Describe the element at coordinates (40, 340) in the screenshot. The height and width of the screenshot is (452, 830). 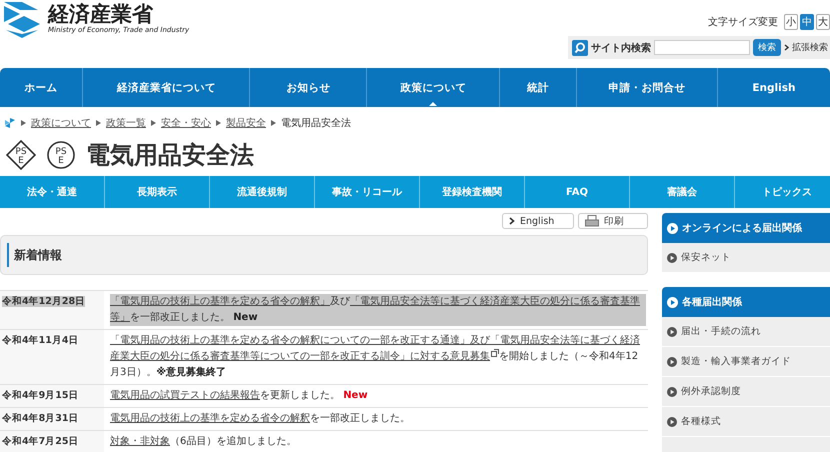
I see `news-date: 令和4年11月4日` at that location.